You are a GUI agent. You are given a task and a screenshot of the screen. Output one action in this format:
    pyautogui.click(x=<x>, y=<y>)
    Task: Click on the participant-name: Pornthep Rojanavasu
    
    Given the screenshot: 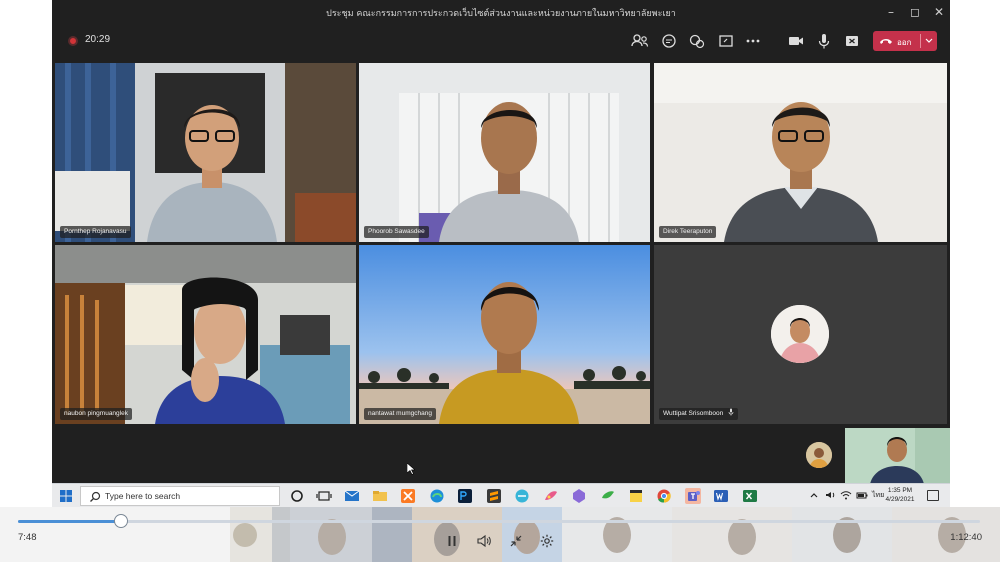 What is the action you would take?
    pyautogui.click(x=95, y=232)
    